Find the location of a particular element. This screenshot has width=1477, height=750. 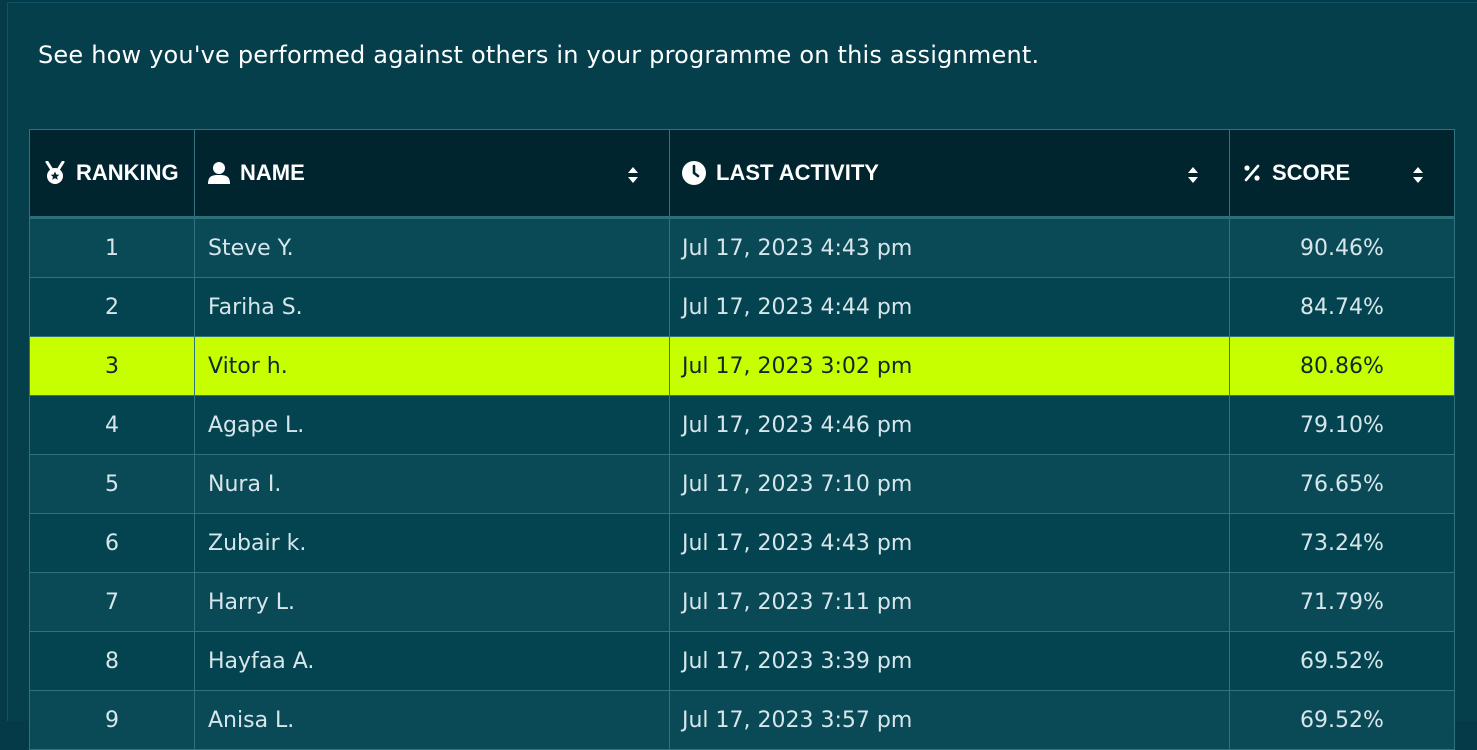

last-activity-cell: Jul 17, 2023 3:02 pm is located at coordinates (949, 366).